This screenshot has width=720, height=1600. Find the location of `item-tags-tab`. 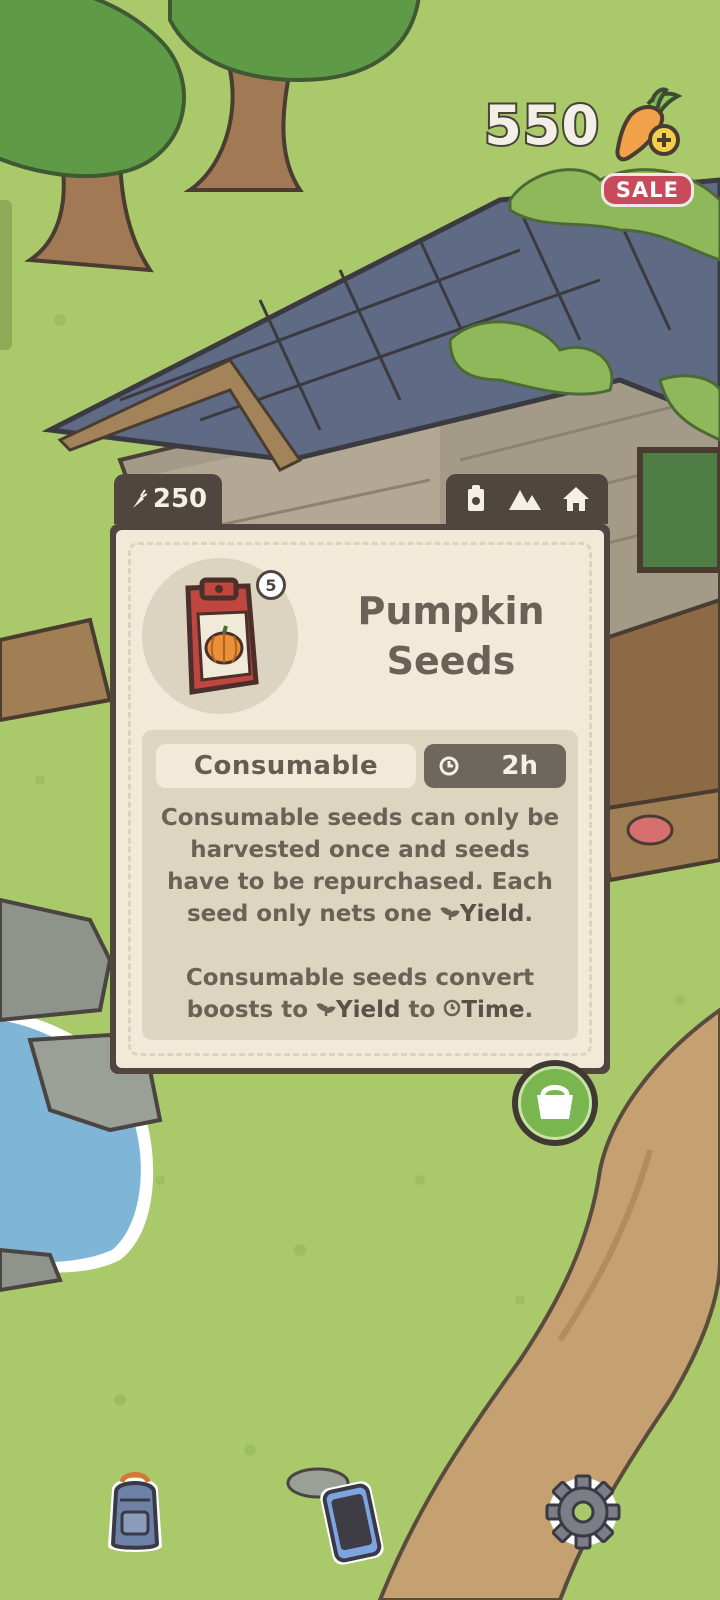

item-tags-tab is located at coordinates (527, 499).